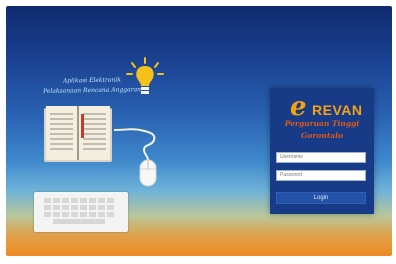 The width and height of the screenshot is (396, 264). I want to click on password-input: Password, so click(321, 175).